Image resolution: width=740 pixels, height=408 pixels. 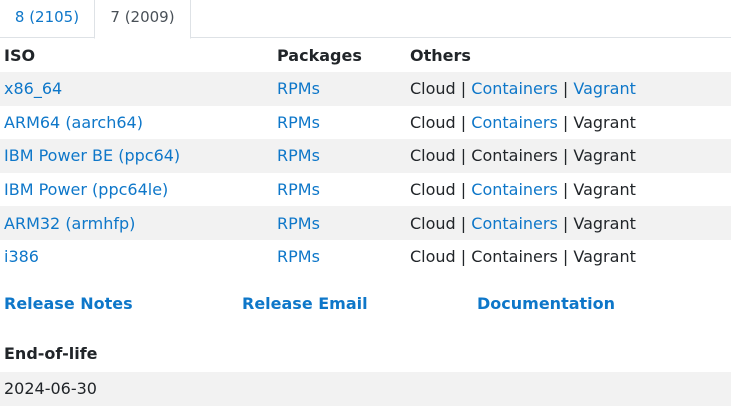 What do you see at coordinates (142, 19) in the screenshot?
I see `tab-7-2009: 7 (2009)` at bounding box center [142, 19].